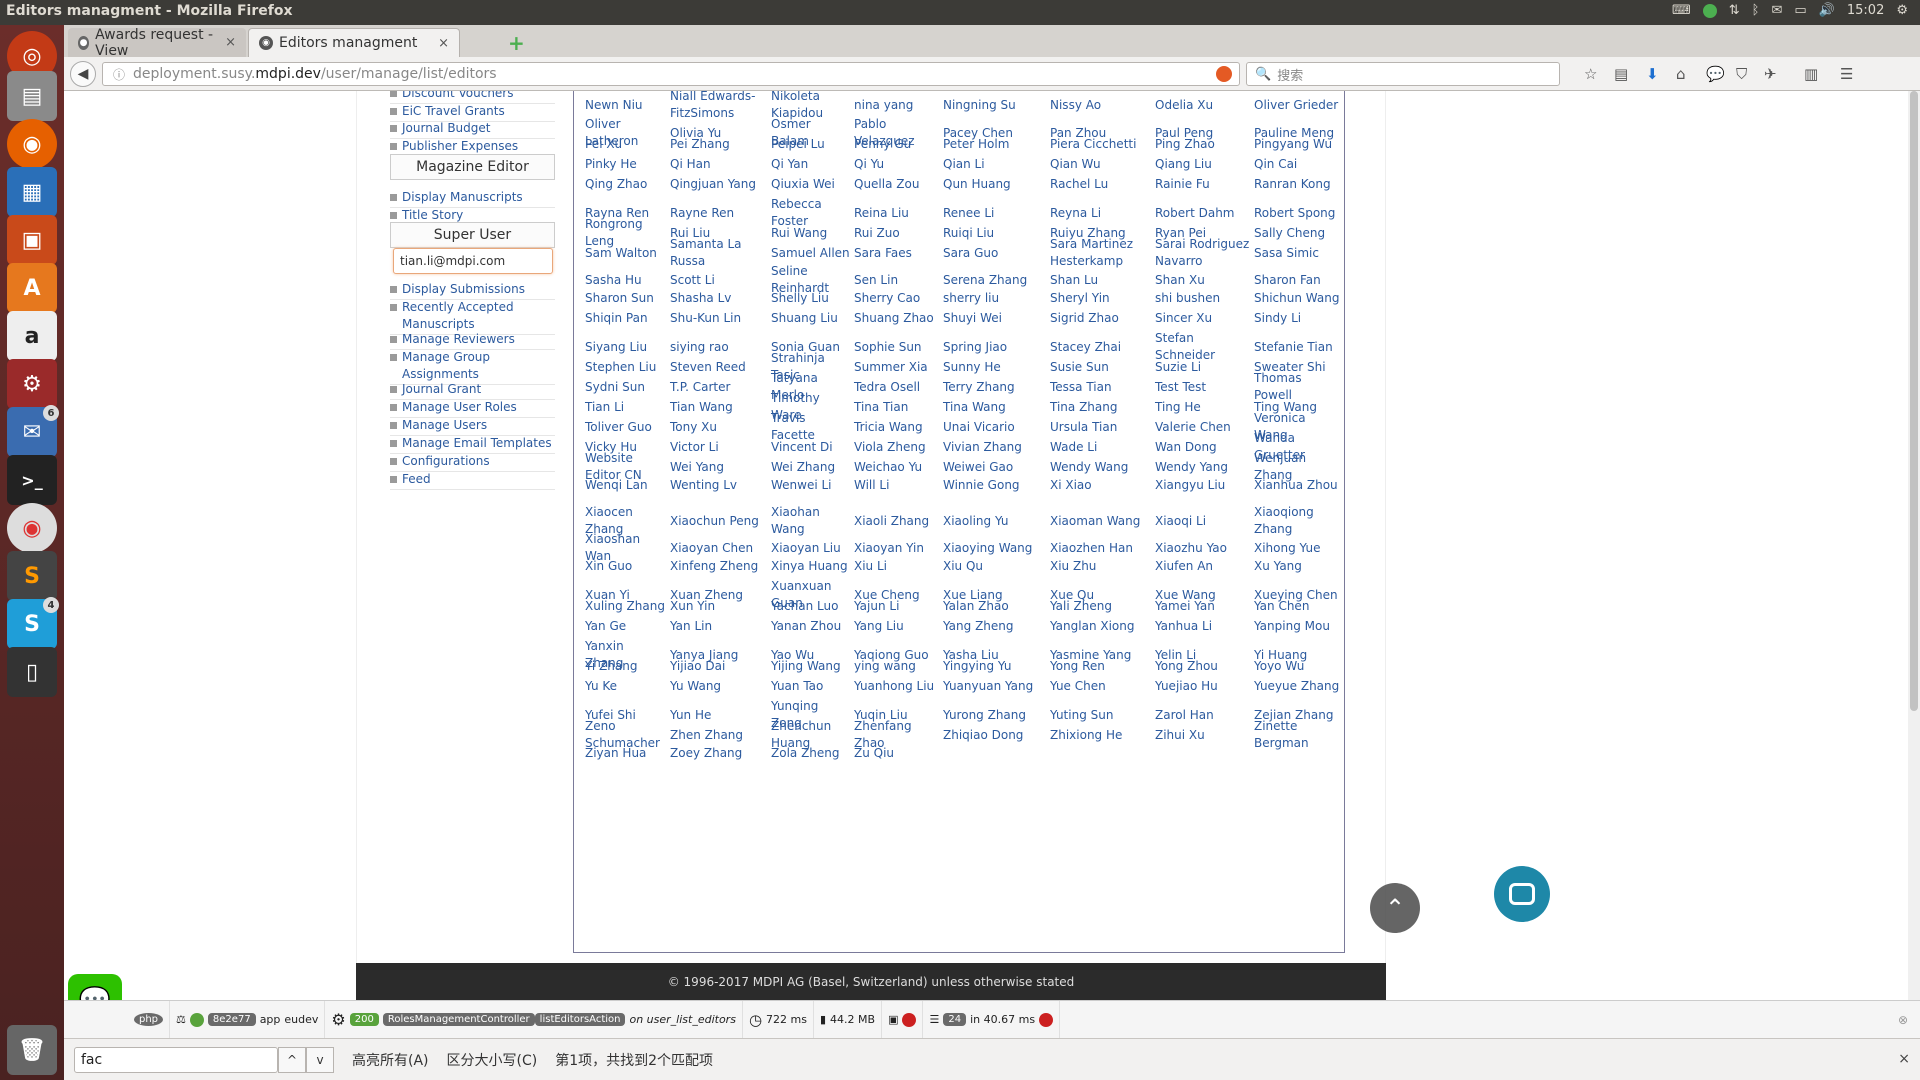 Image resolution: width=1920 pixels, height=1080 pixels. I want to click on addon-block-icon, so click(1224, 74).